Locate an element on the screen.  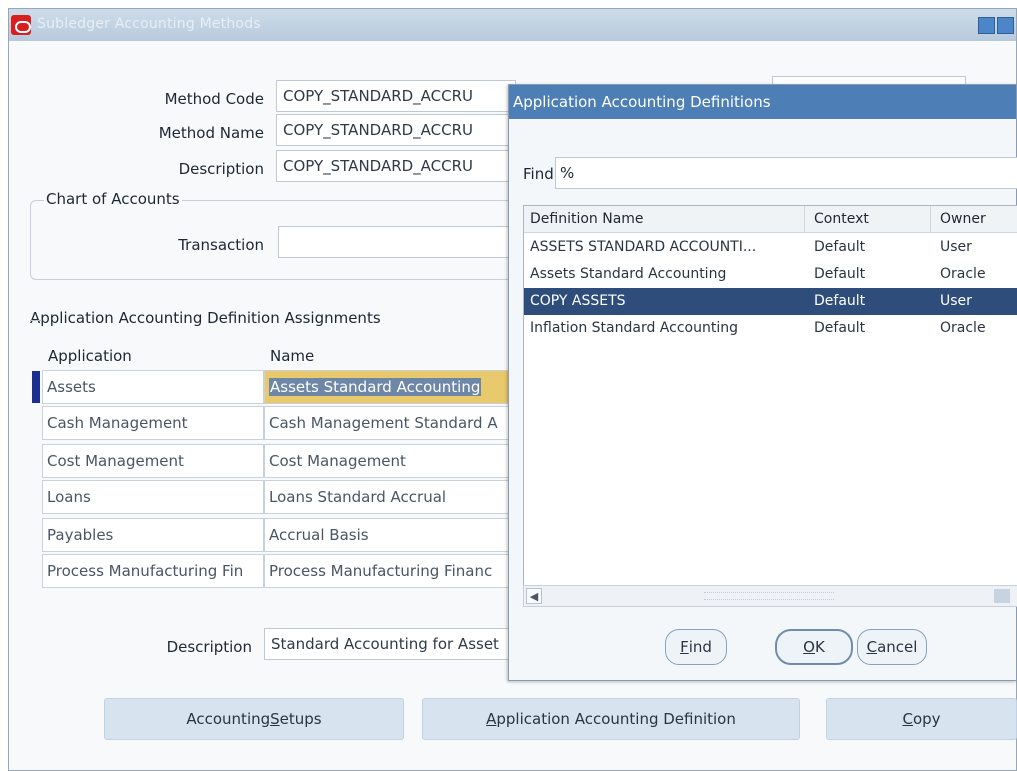
accounting-setups-mnemonic: S is located at coordinates (275, 719).